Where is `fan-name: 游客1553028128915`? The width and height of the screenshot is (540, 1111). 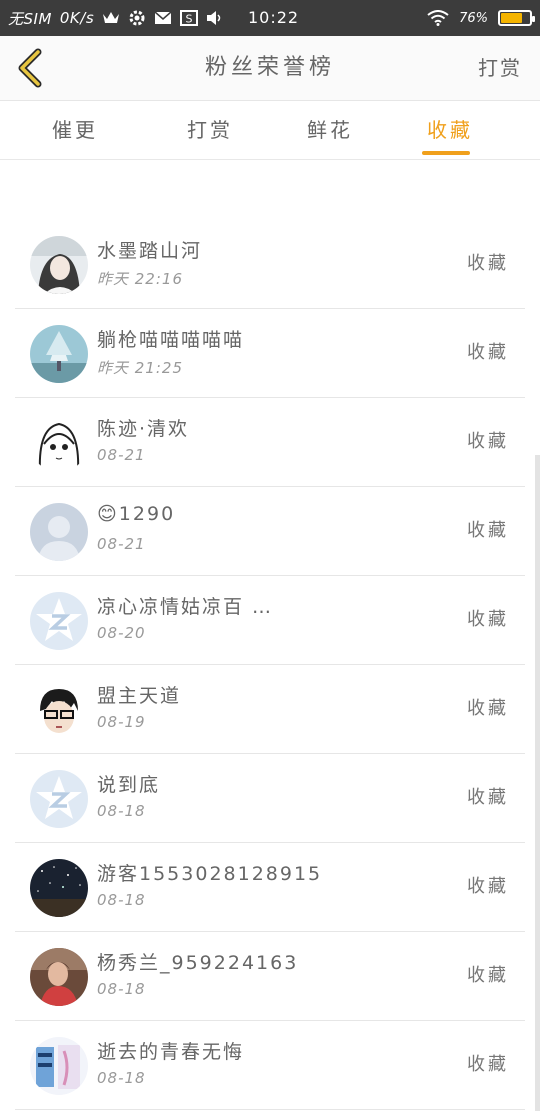 fan-name: 游客1553028128915 is located at coordinates (210, 874).